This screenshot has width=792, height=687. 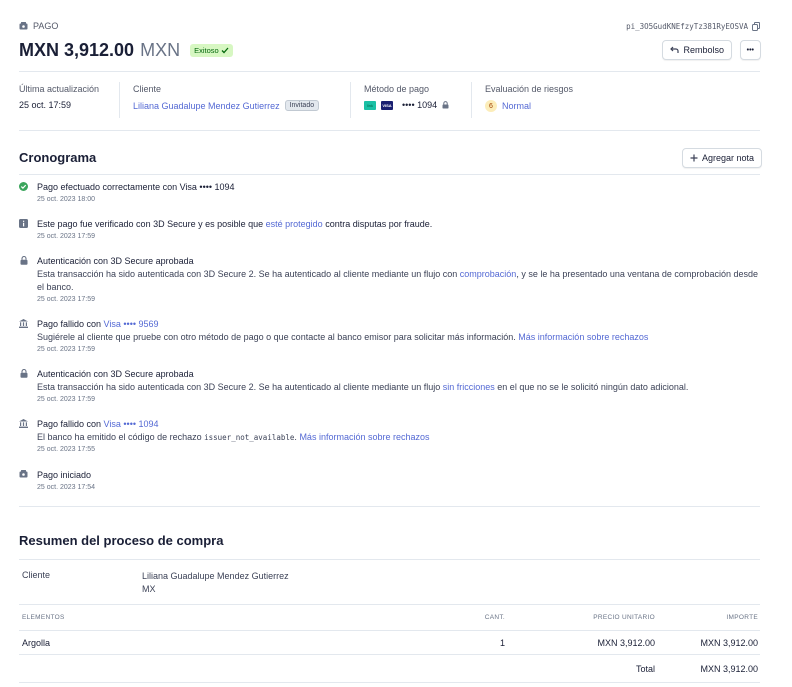 I want to click on frictionless-link: sin fricciones, so click(x=469, y=387).